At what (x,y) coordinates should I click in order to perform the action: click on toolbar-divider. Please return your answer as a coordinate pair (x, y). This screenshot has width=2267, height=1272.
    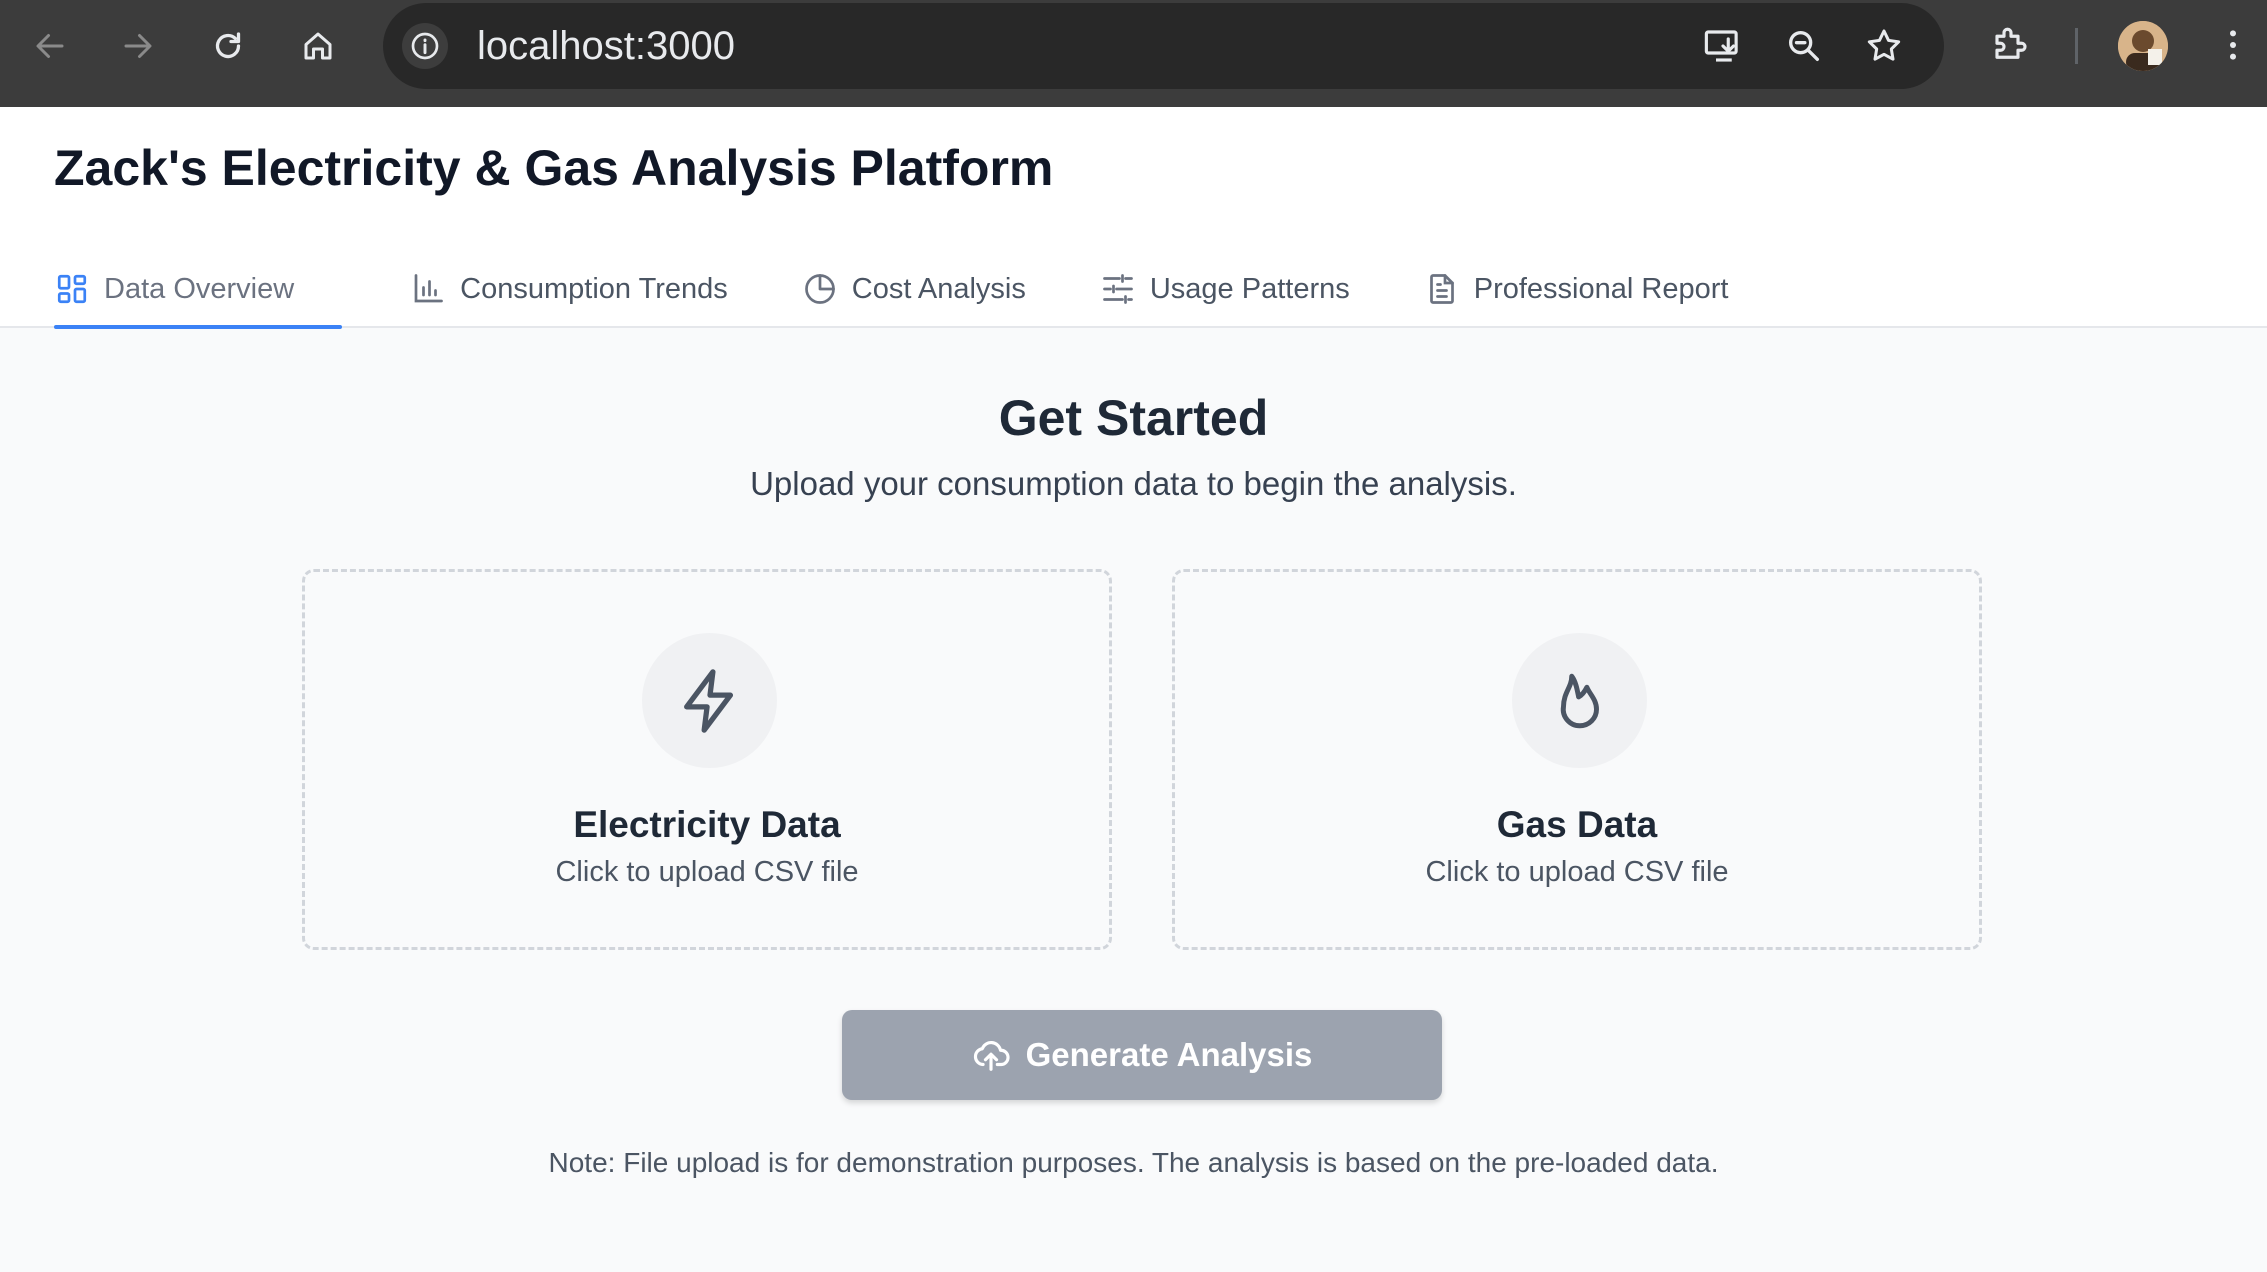
    Looking at the image, I should click on (2076, 46).